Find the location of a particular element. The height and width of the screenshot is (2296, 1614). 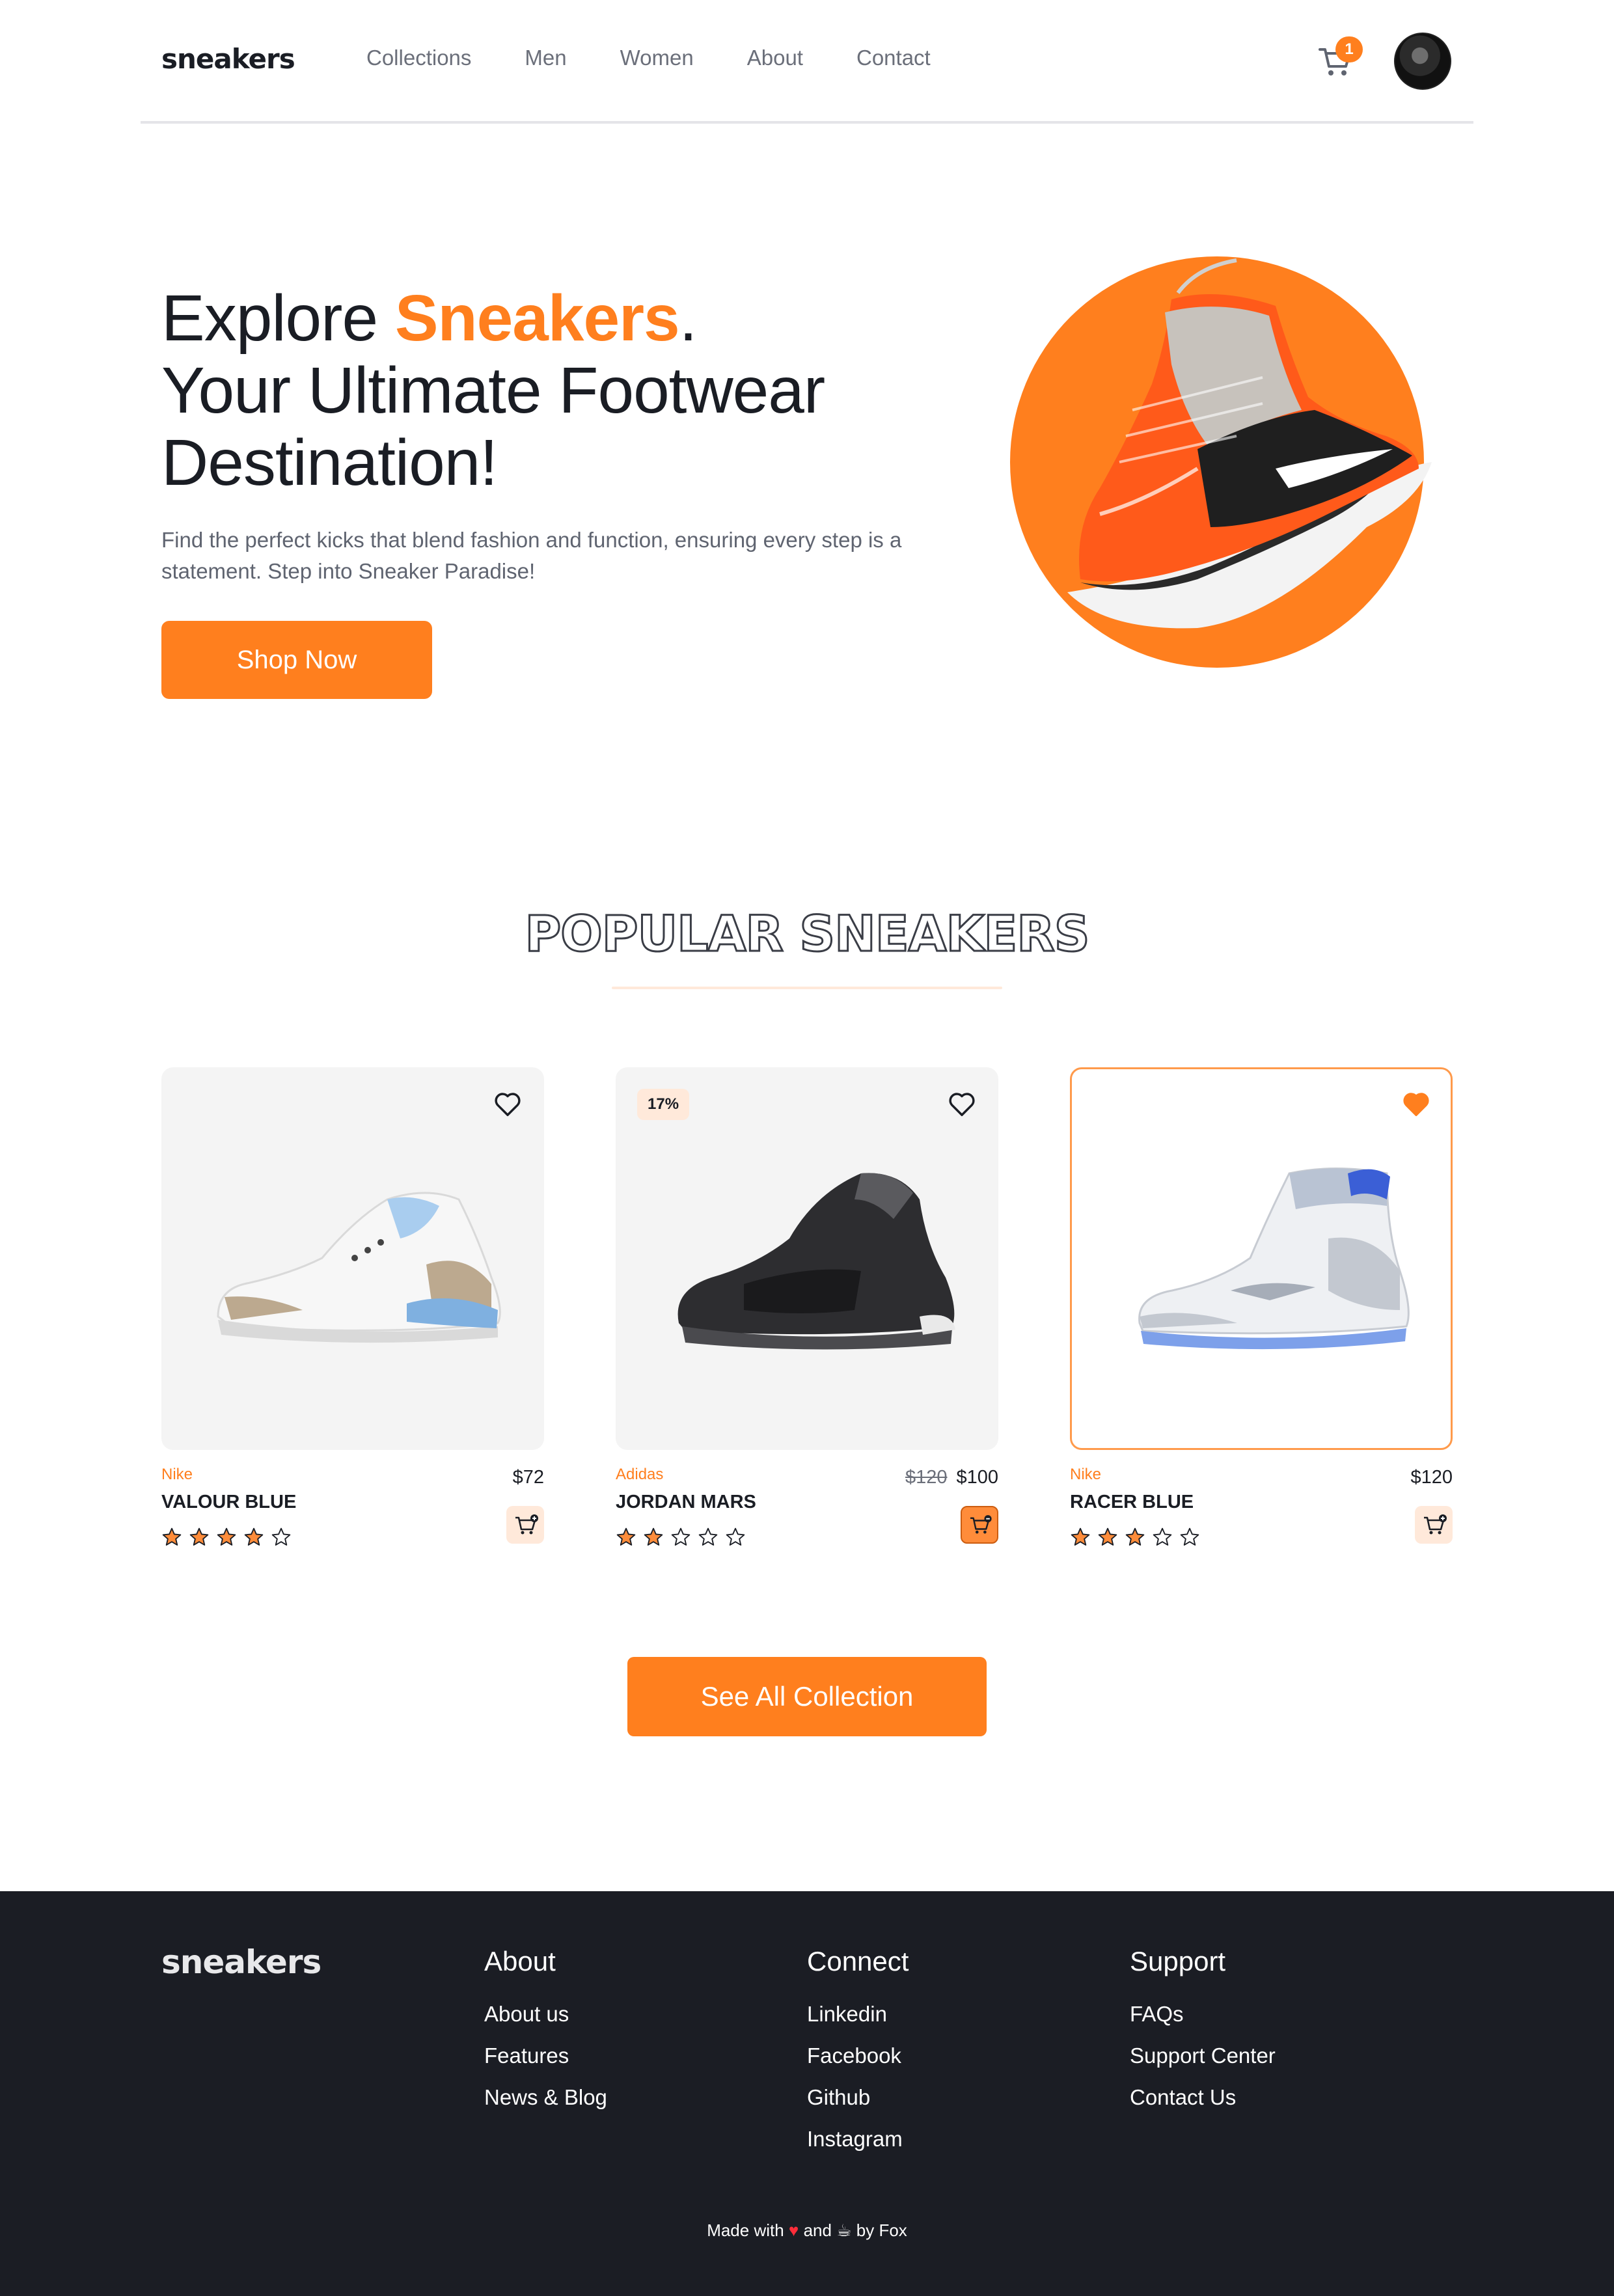

product-price-group: $120 $100 is located at coordinates (951, 1478).